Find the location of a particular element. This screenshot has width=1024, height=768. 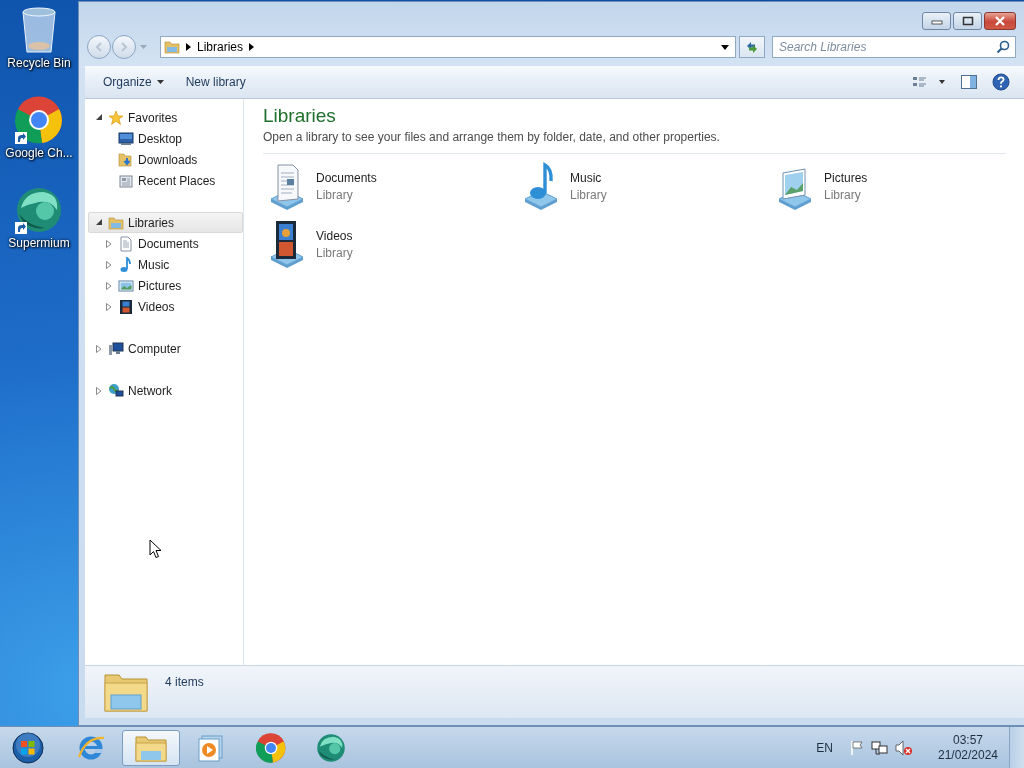

library-name: Documents is located at coordinates (346, 177).